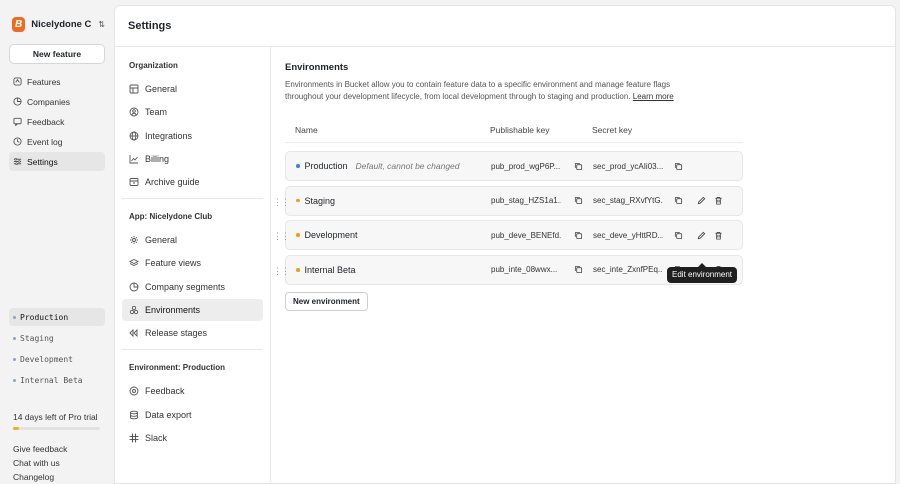 The height and width of the screenshot is (484, 900). I want to click on release-stages-icon, so click(134, 333).